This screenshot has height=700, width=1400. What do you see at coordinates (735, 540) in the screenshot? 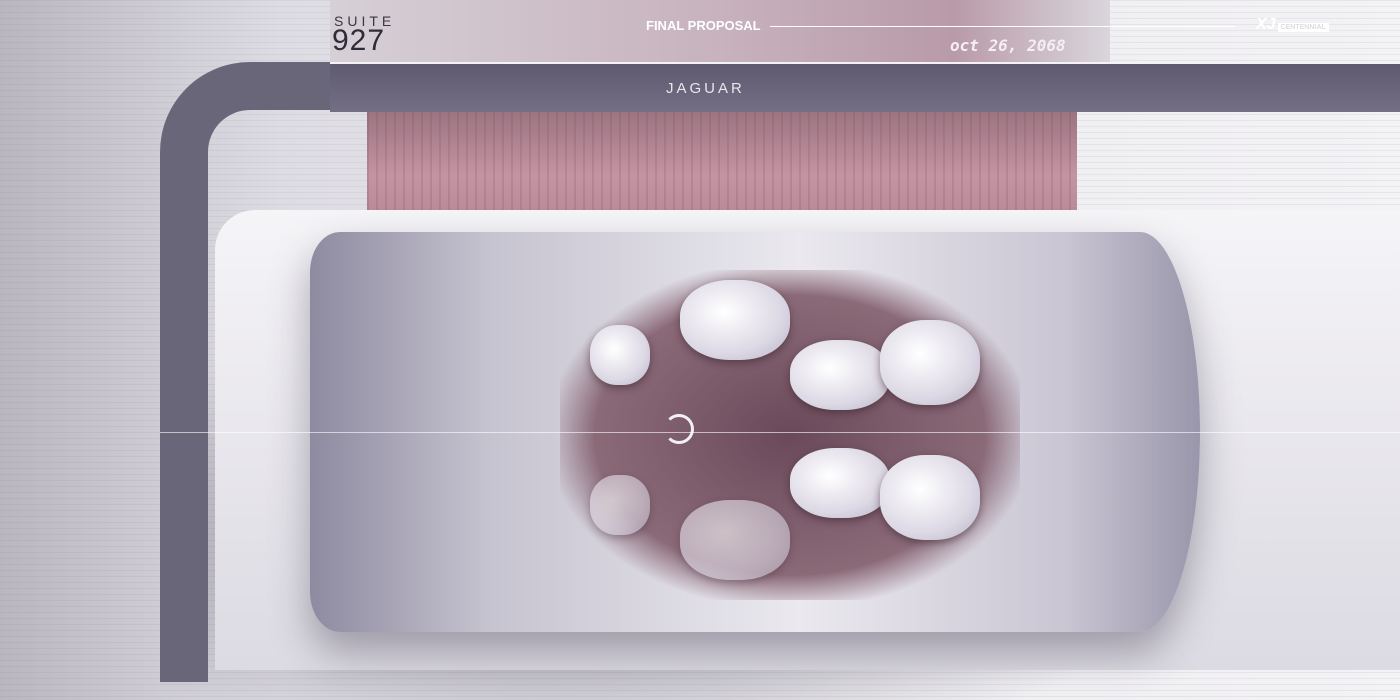
I see `seat-front-right` at bounding box center [735, 540].